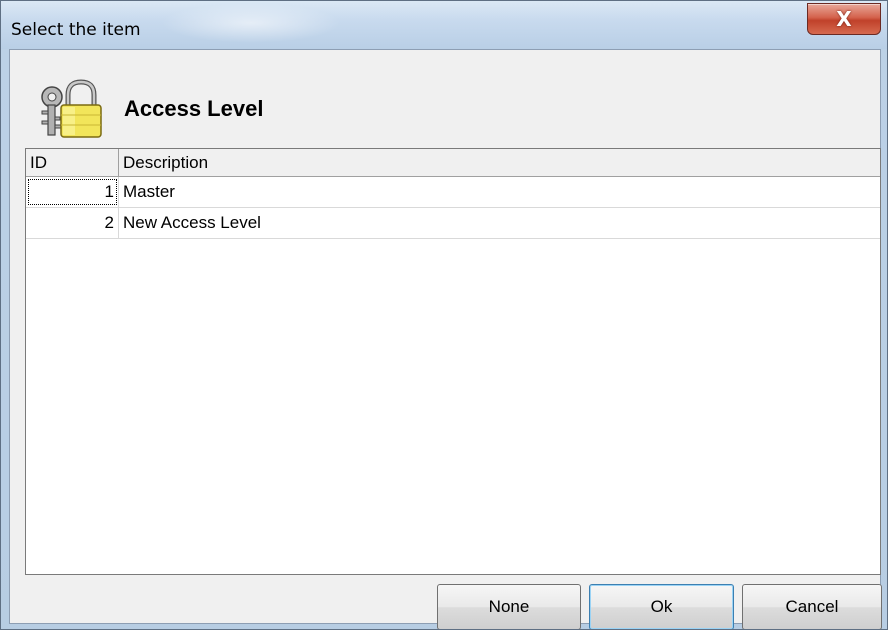 The width and height of the screenshot is (888, 637). What do you see at coordinates (72, 223) in the screenshot?
I see `row-id-cell: 2` at bounding box center [72, 223].